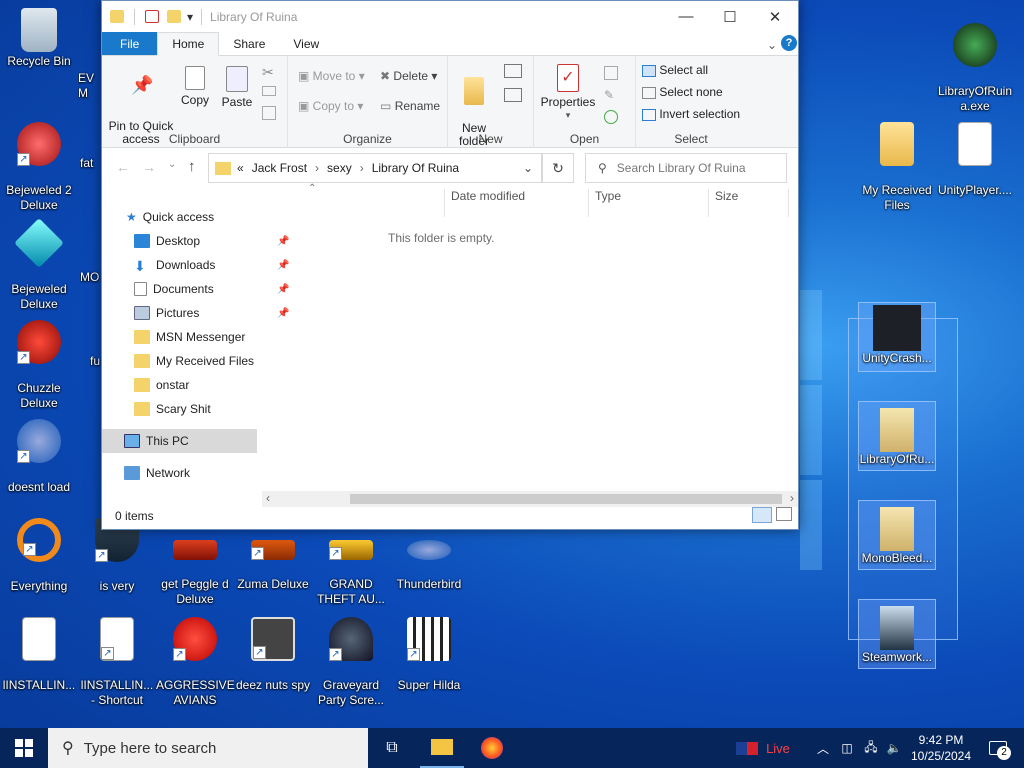 The image size is (1024, 768). Describe the element at coordinates (682, 92) in the screenshot. I see `select-none-button: Select none` at that location.